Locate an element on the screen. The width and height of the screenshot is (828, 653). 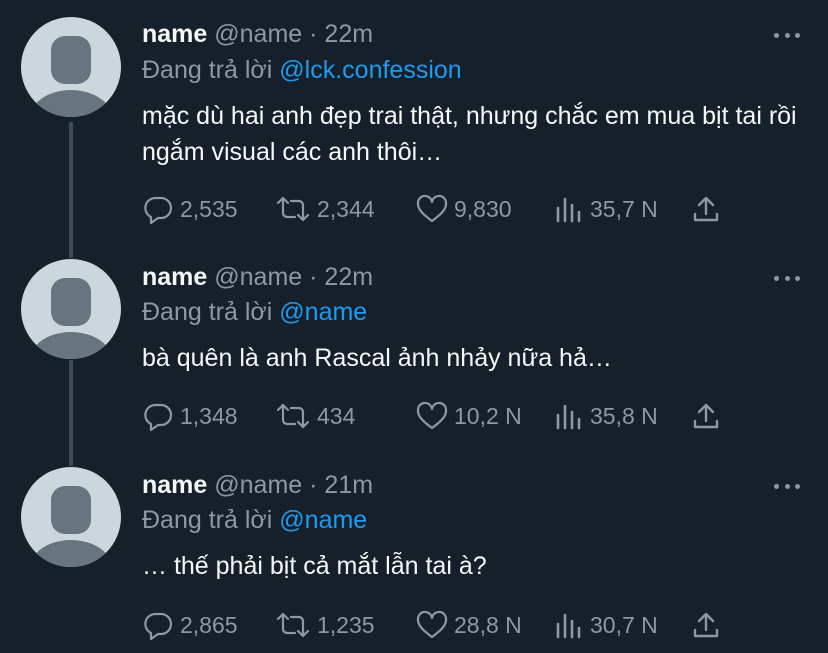
like-count: 9,830 is located at coordinates (483, 208).